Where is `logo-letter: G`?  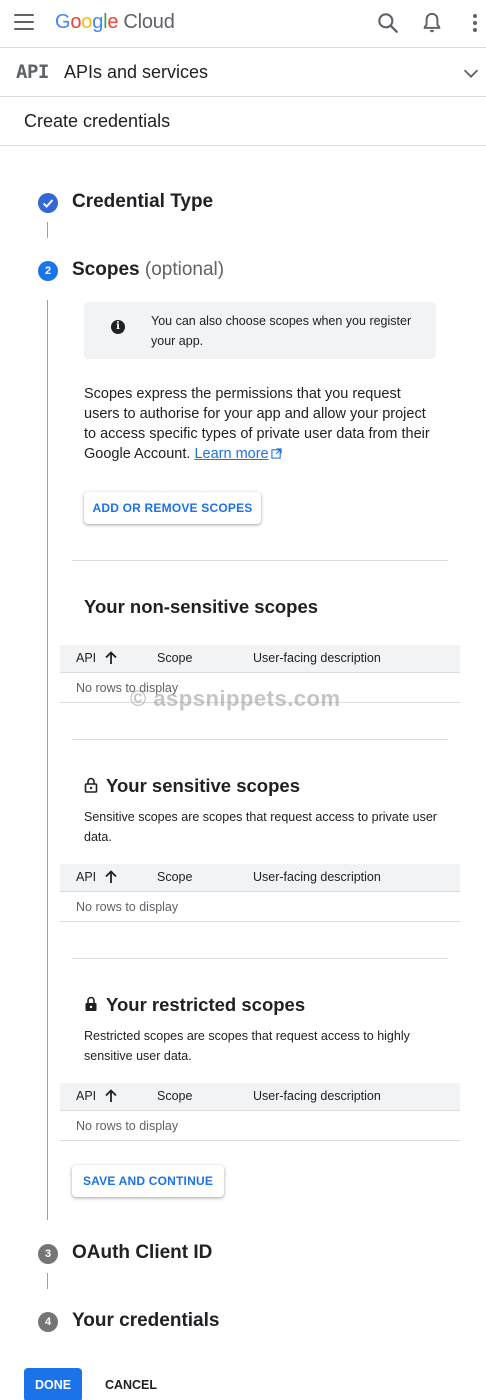
logo-letter: G is located at coordinates (63, 22).